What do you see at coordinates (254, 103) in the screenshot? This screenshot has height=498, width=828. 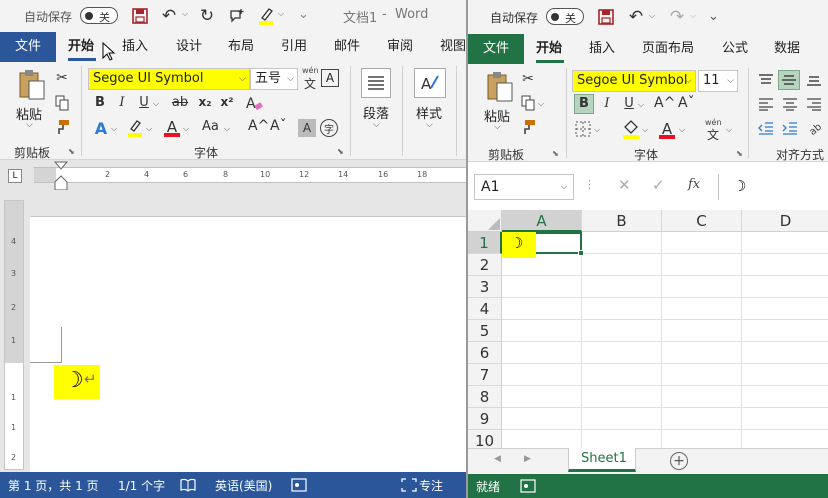 I see `clear-formatting-icon: A` at bounding box center [254, 103].